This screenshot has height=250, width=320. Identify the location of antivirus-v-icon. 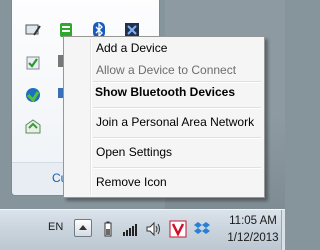
(178, 229).